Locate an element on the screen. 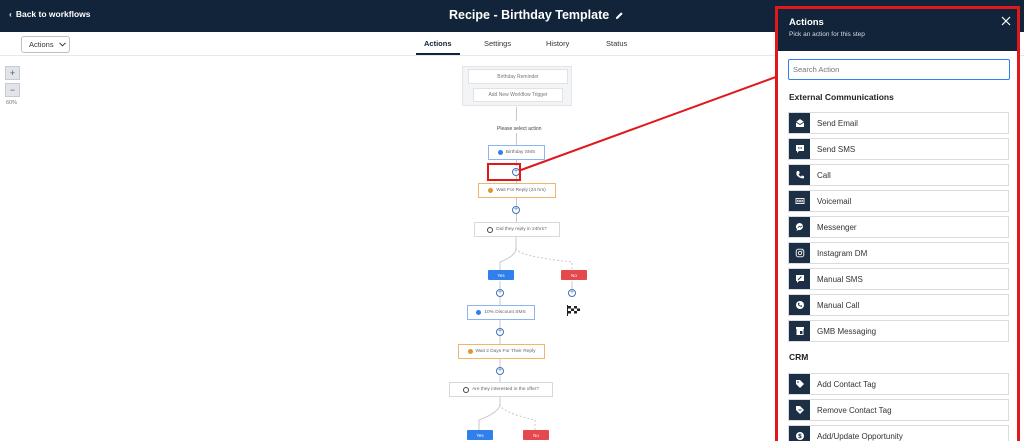 The width and height of the screenshot is (1024, 441). node-wait-reply: Wait For Reply (24 hrs) is located at coordinates (517, 190).